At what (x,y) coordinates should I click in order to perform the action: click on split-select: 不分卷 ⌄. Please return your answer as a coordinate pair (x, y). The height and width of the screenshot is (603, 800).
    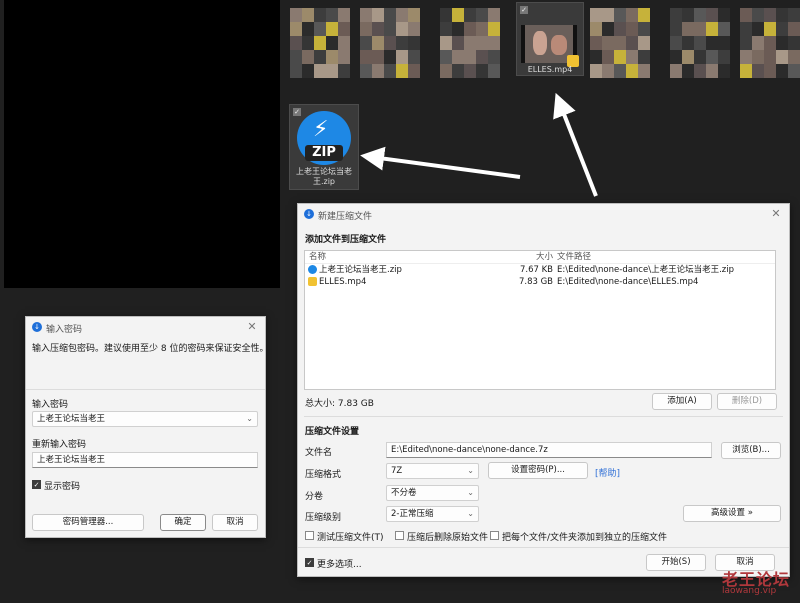
    Looking at the image, I should click on (432, 493).